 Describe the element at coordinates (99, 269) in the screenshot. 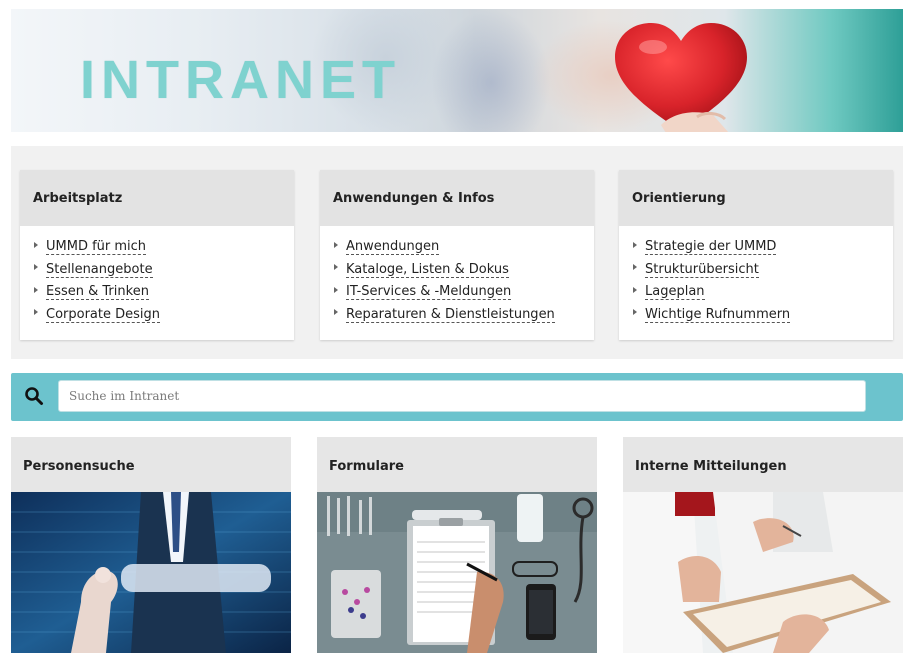

I see `link: Stellenangebote` at that location.